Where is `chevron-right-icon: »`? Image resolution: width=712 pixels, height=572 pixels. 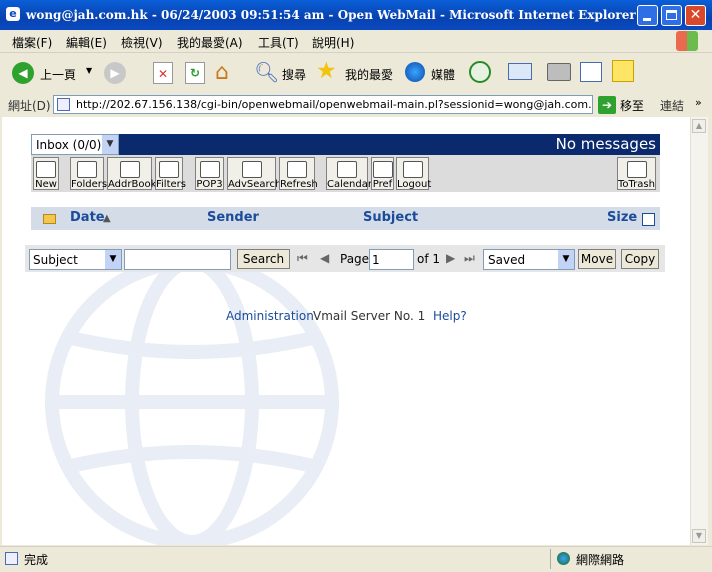
chevron-right-icon: » is located at coordinates (698, 102).